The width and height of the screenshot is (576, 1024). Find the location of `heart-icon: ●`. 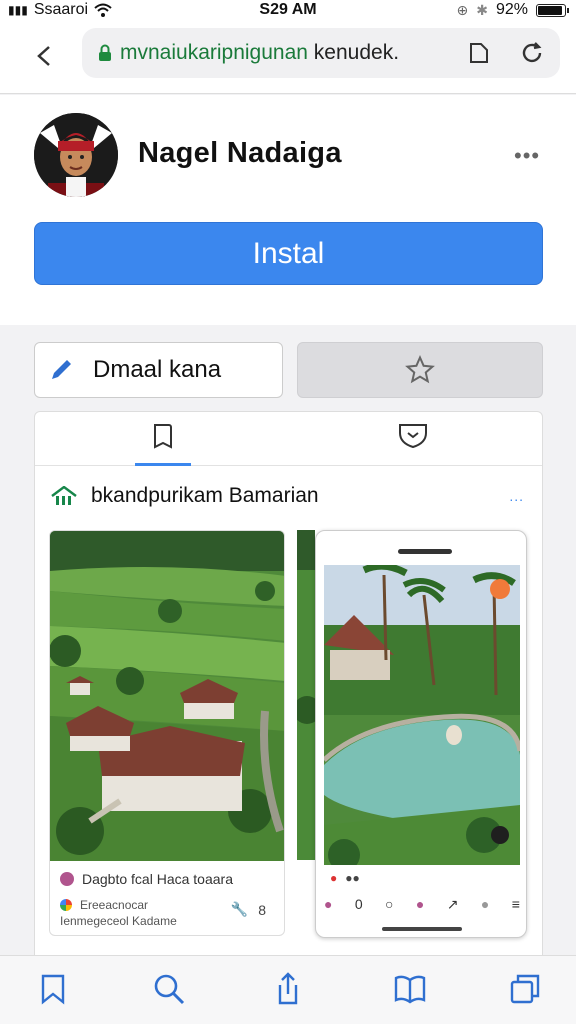

heart-icon: ● is located at coordinates (334, 878).